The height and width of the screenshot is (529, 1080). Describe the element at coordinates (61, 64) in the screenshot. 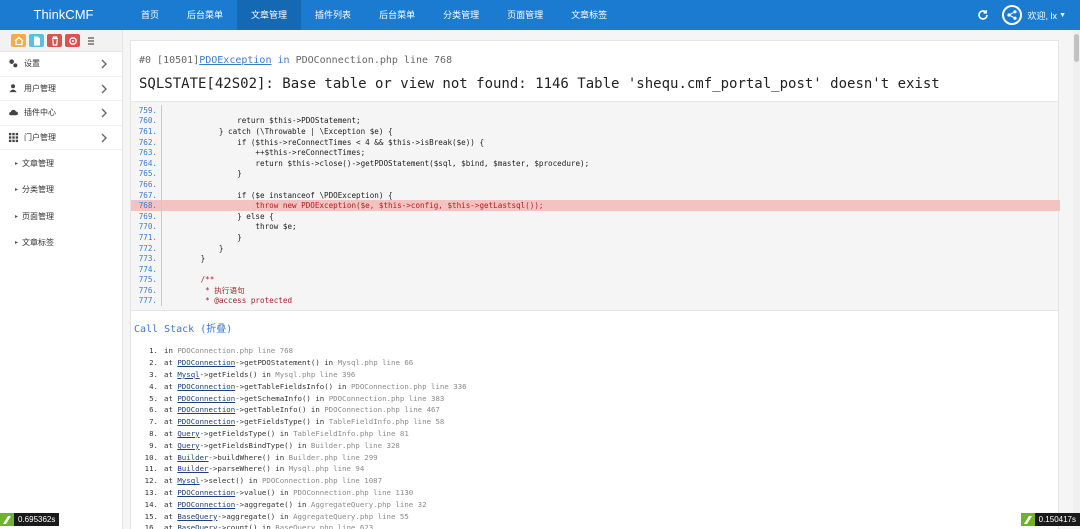

I see `sidebar-menu-item: 设置` at that location.